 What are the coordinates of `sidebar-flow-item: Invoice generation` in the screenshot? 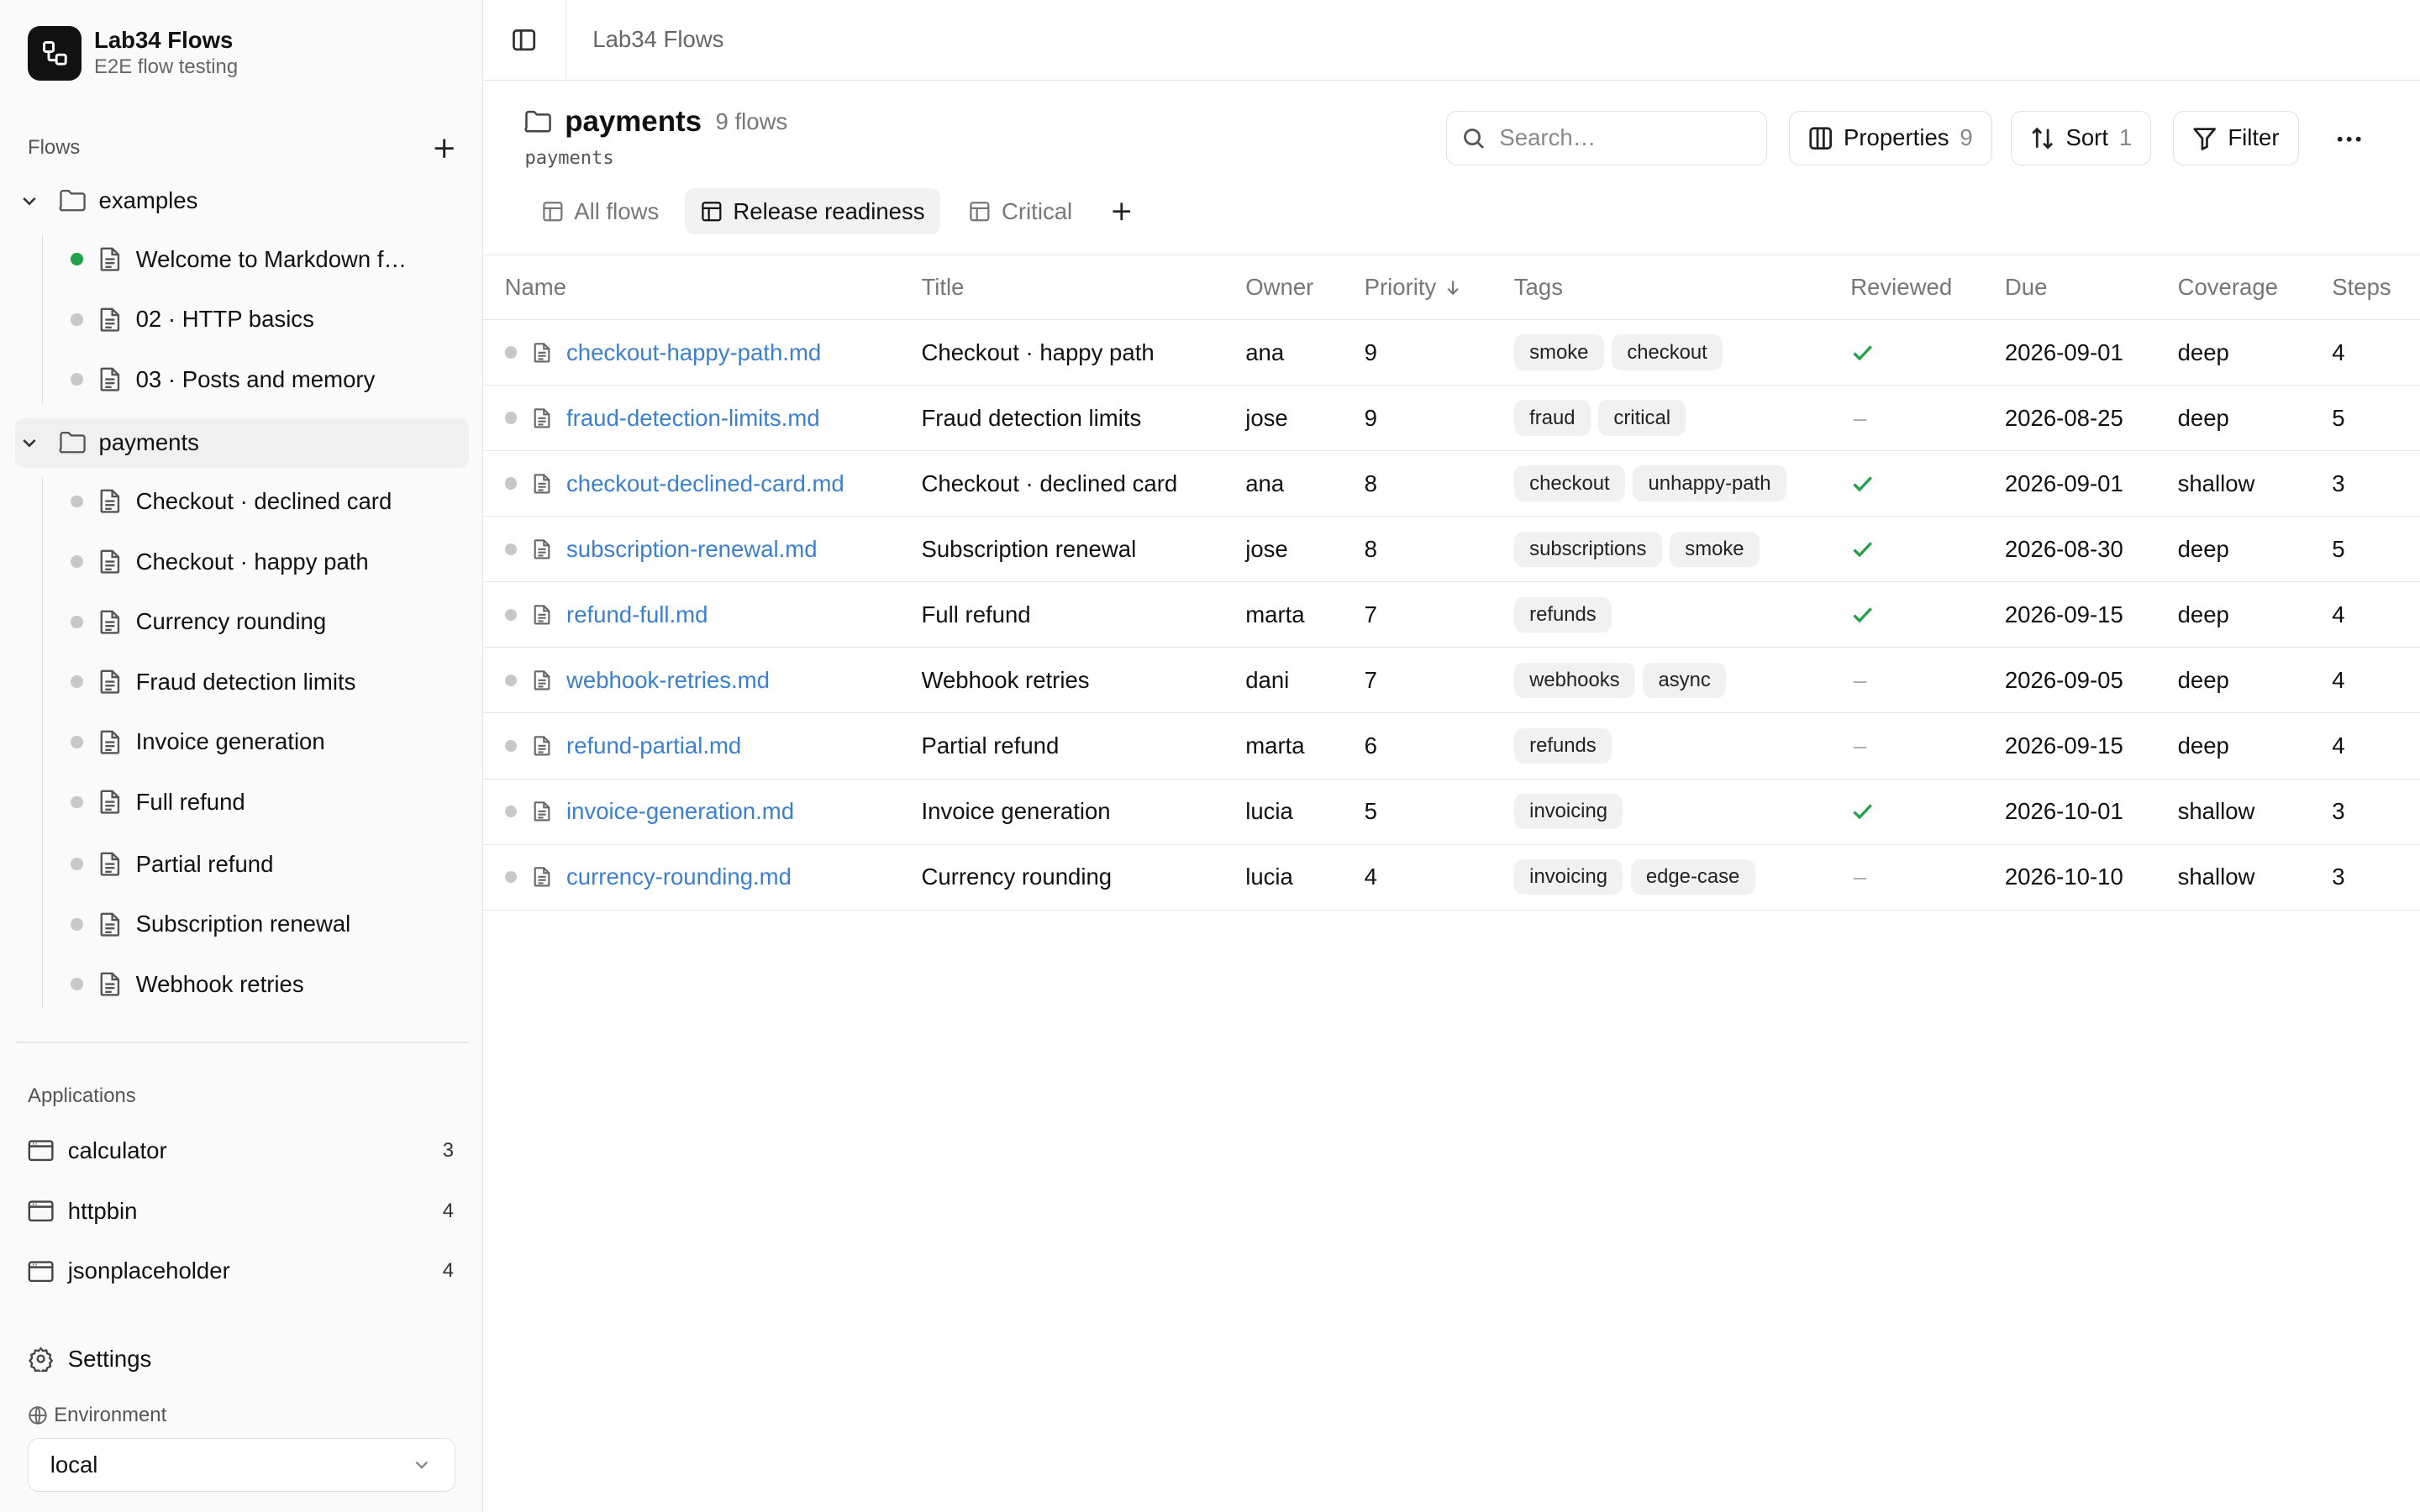 It's located at (265, 742).